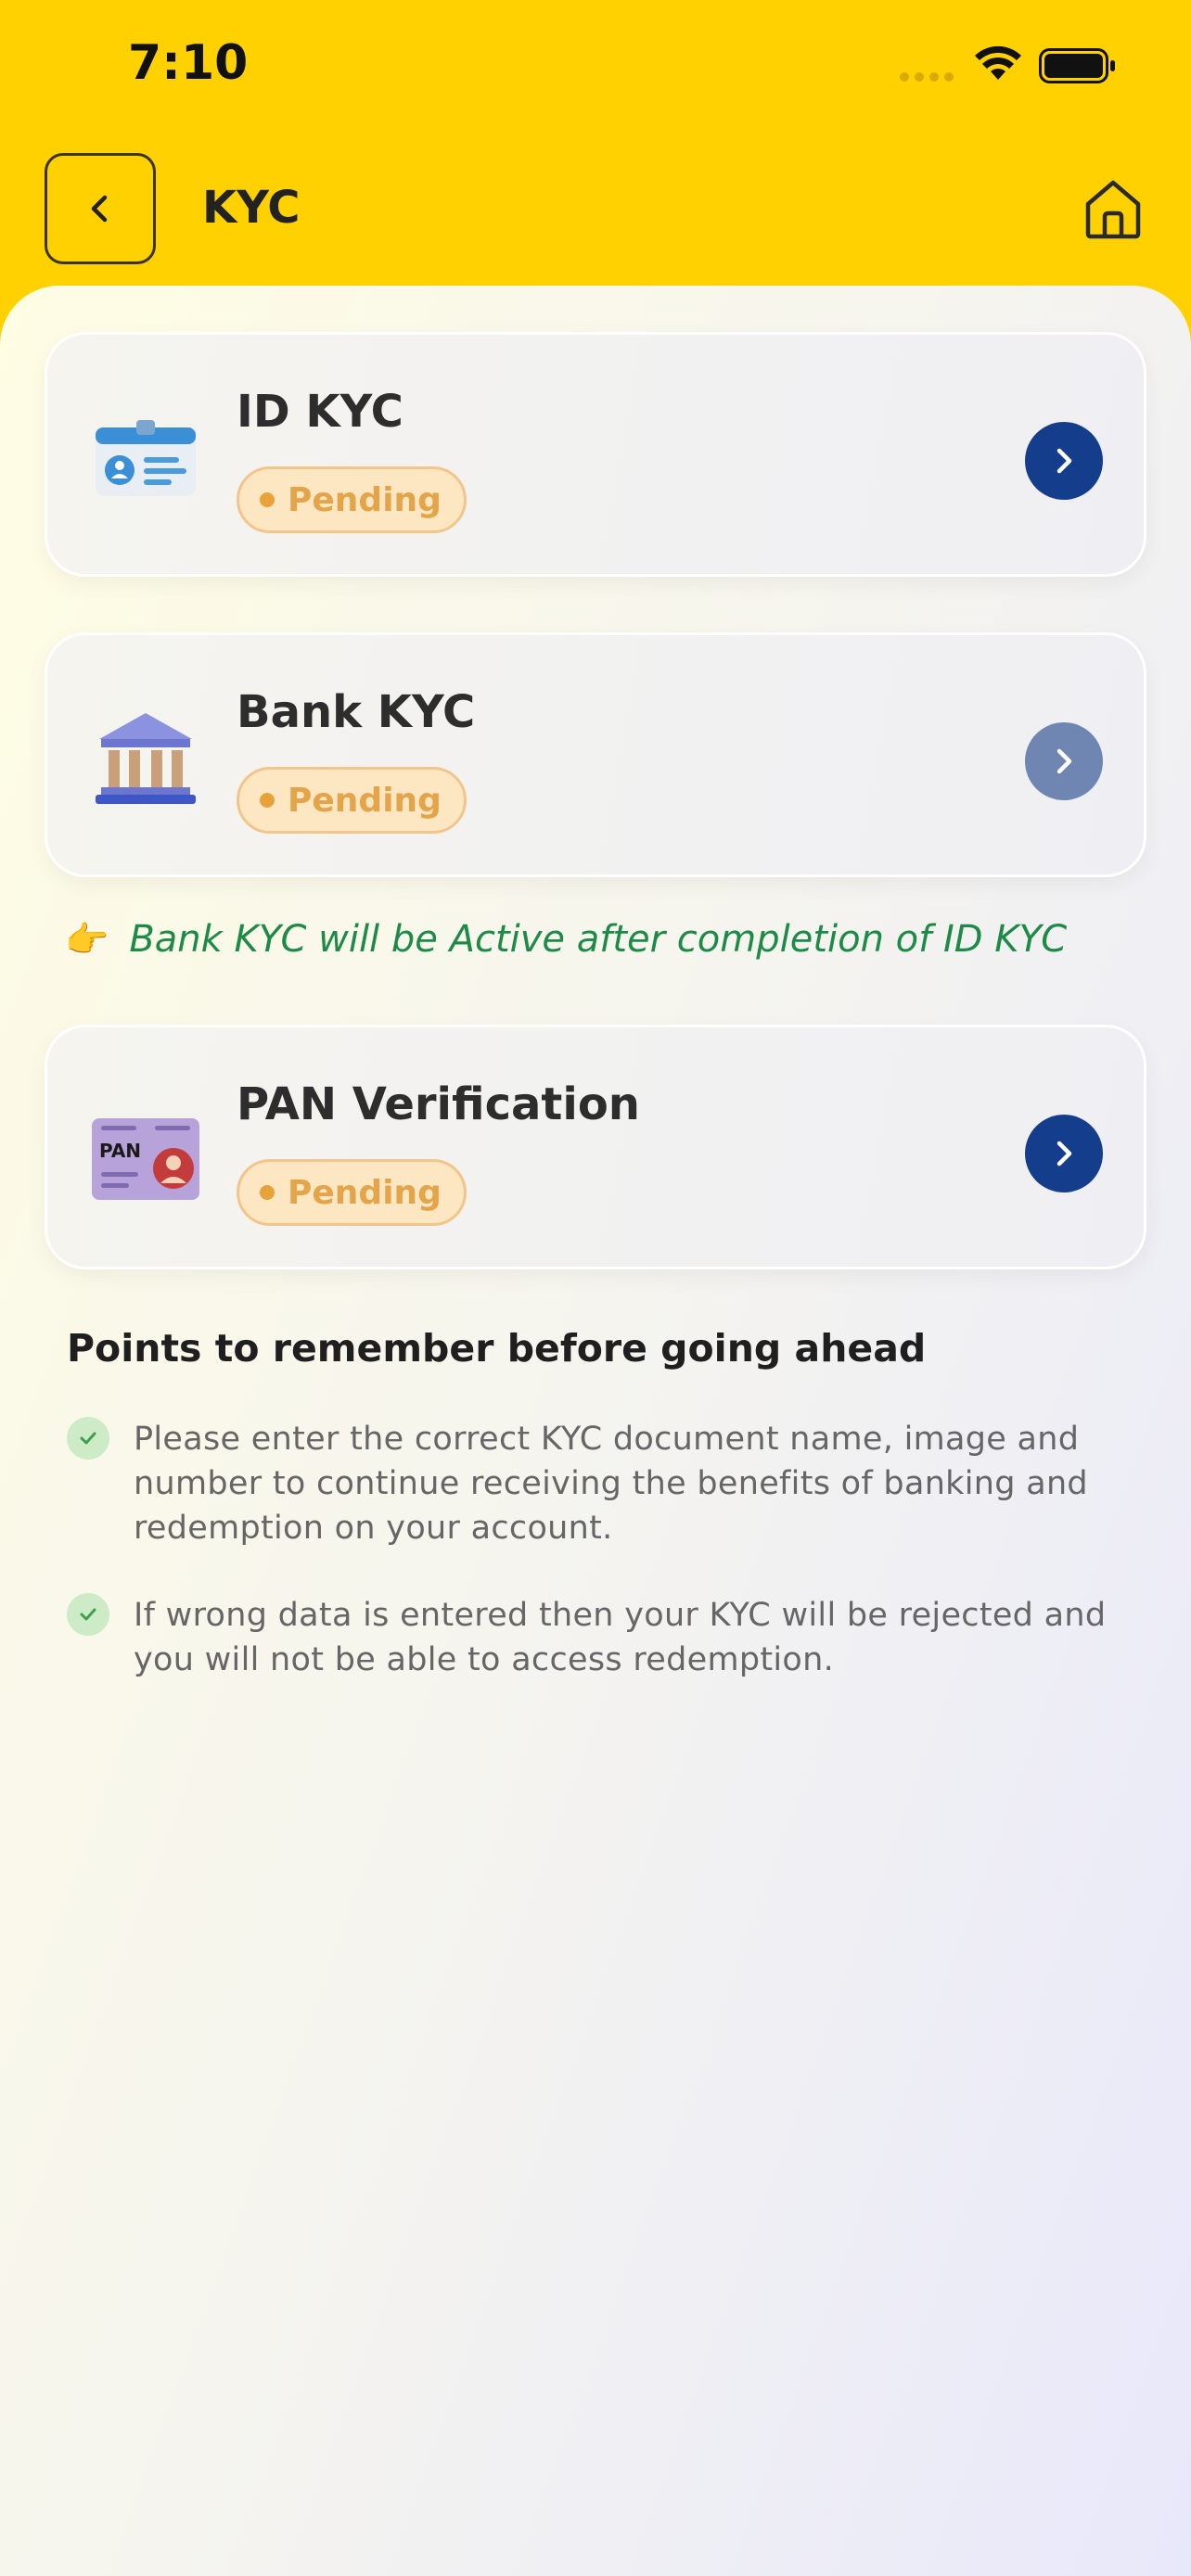 The width and height of the screenshot is (1191, 2576). I want to click on back-button, so click(100, 208).